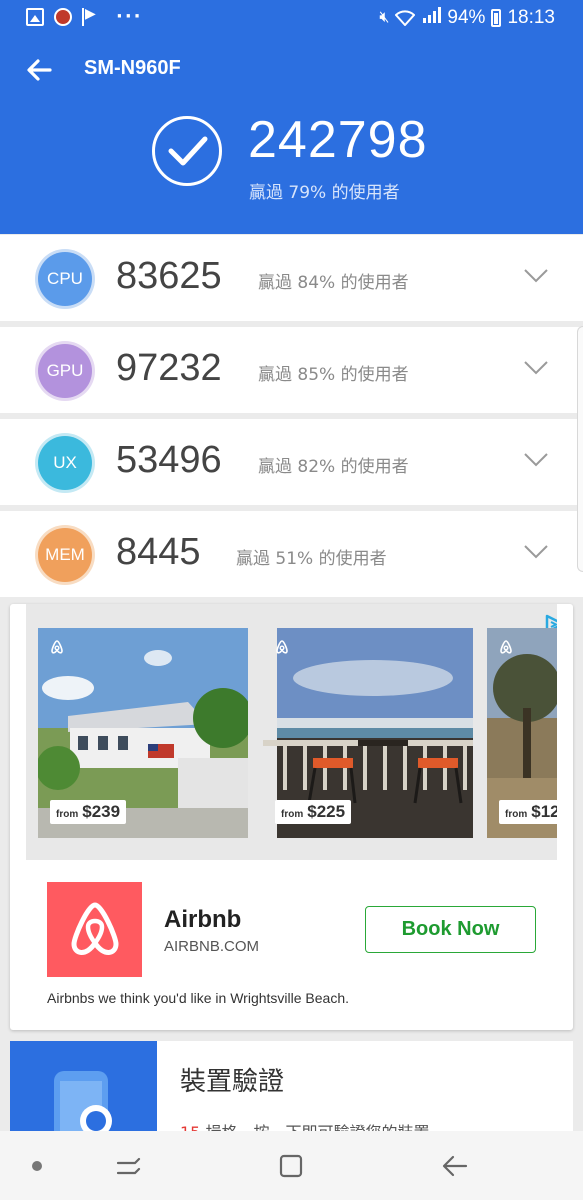 The width and height of the screenshot is (583, 1200). I want to click on mem-rank: 贏過 51% 的使用者, so click(311, 559).